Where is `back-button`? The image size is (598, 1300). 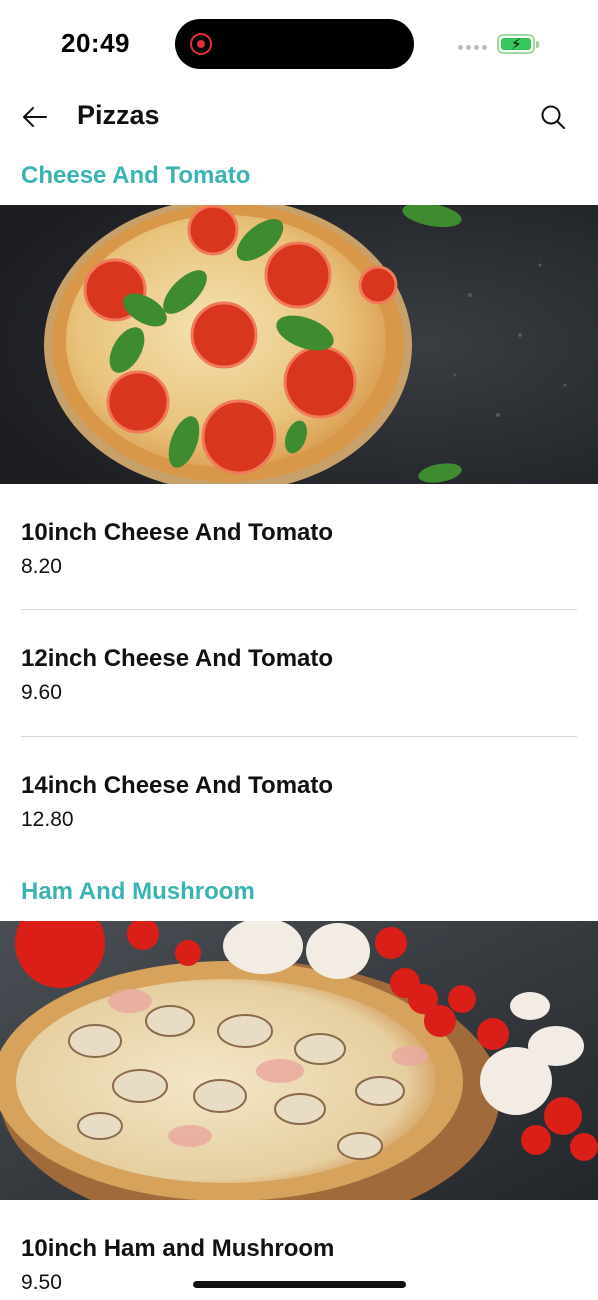
back-button is located at coordinates (35, 117).